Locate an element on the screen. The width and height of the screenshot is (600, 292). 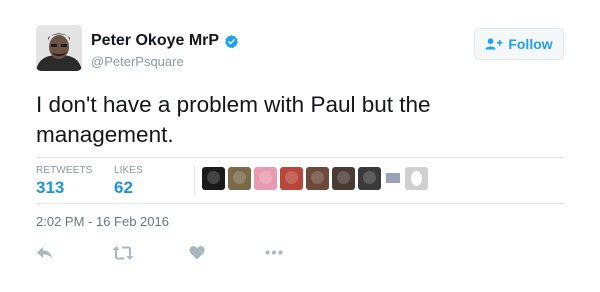
author-name: Peter Okoye MrP is located at coordinates (165, 41).